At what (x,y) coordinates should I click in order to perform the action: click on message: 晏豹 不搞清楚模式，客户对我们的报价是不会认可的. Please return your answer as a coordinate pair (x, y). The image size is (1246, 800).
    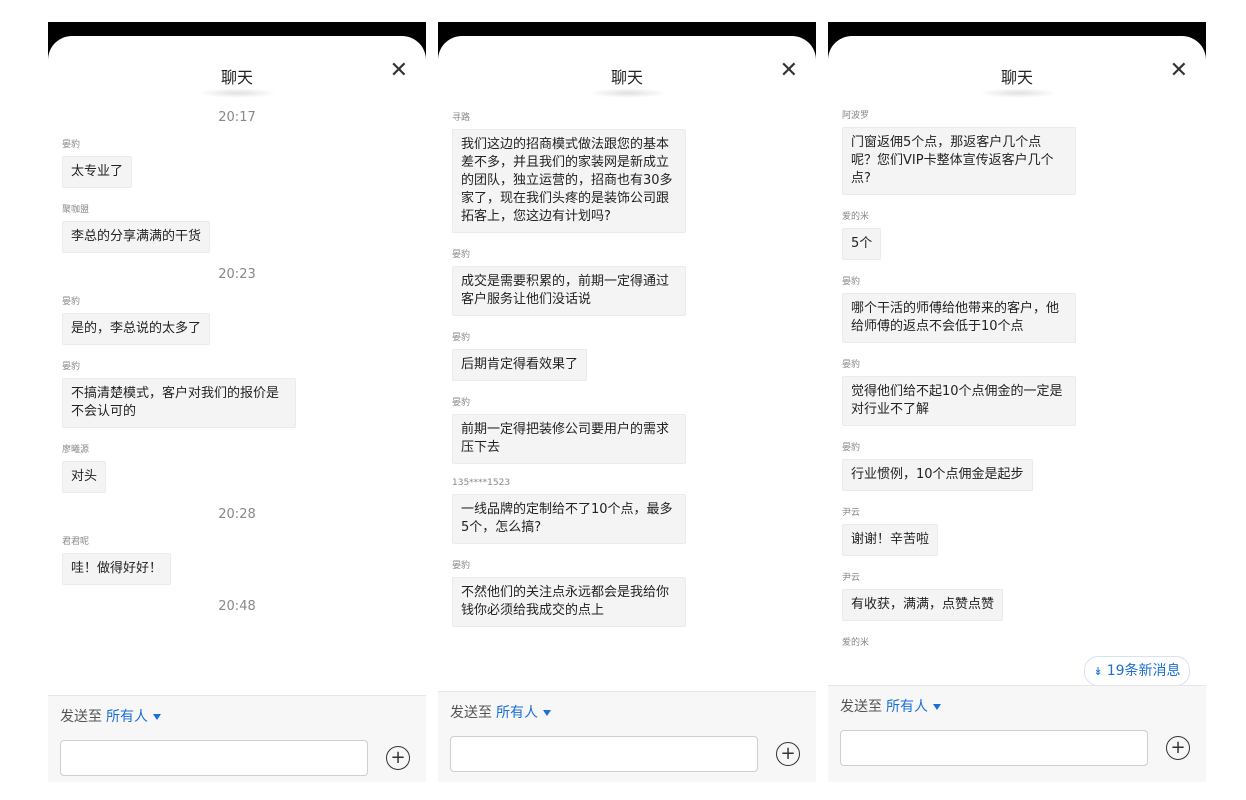
    Looking at the image, I should click on (237, 393).